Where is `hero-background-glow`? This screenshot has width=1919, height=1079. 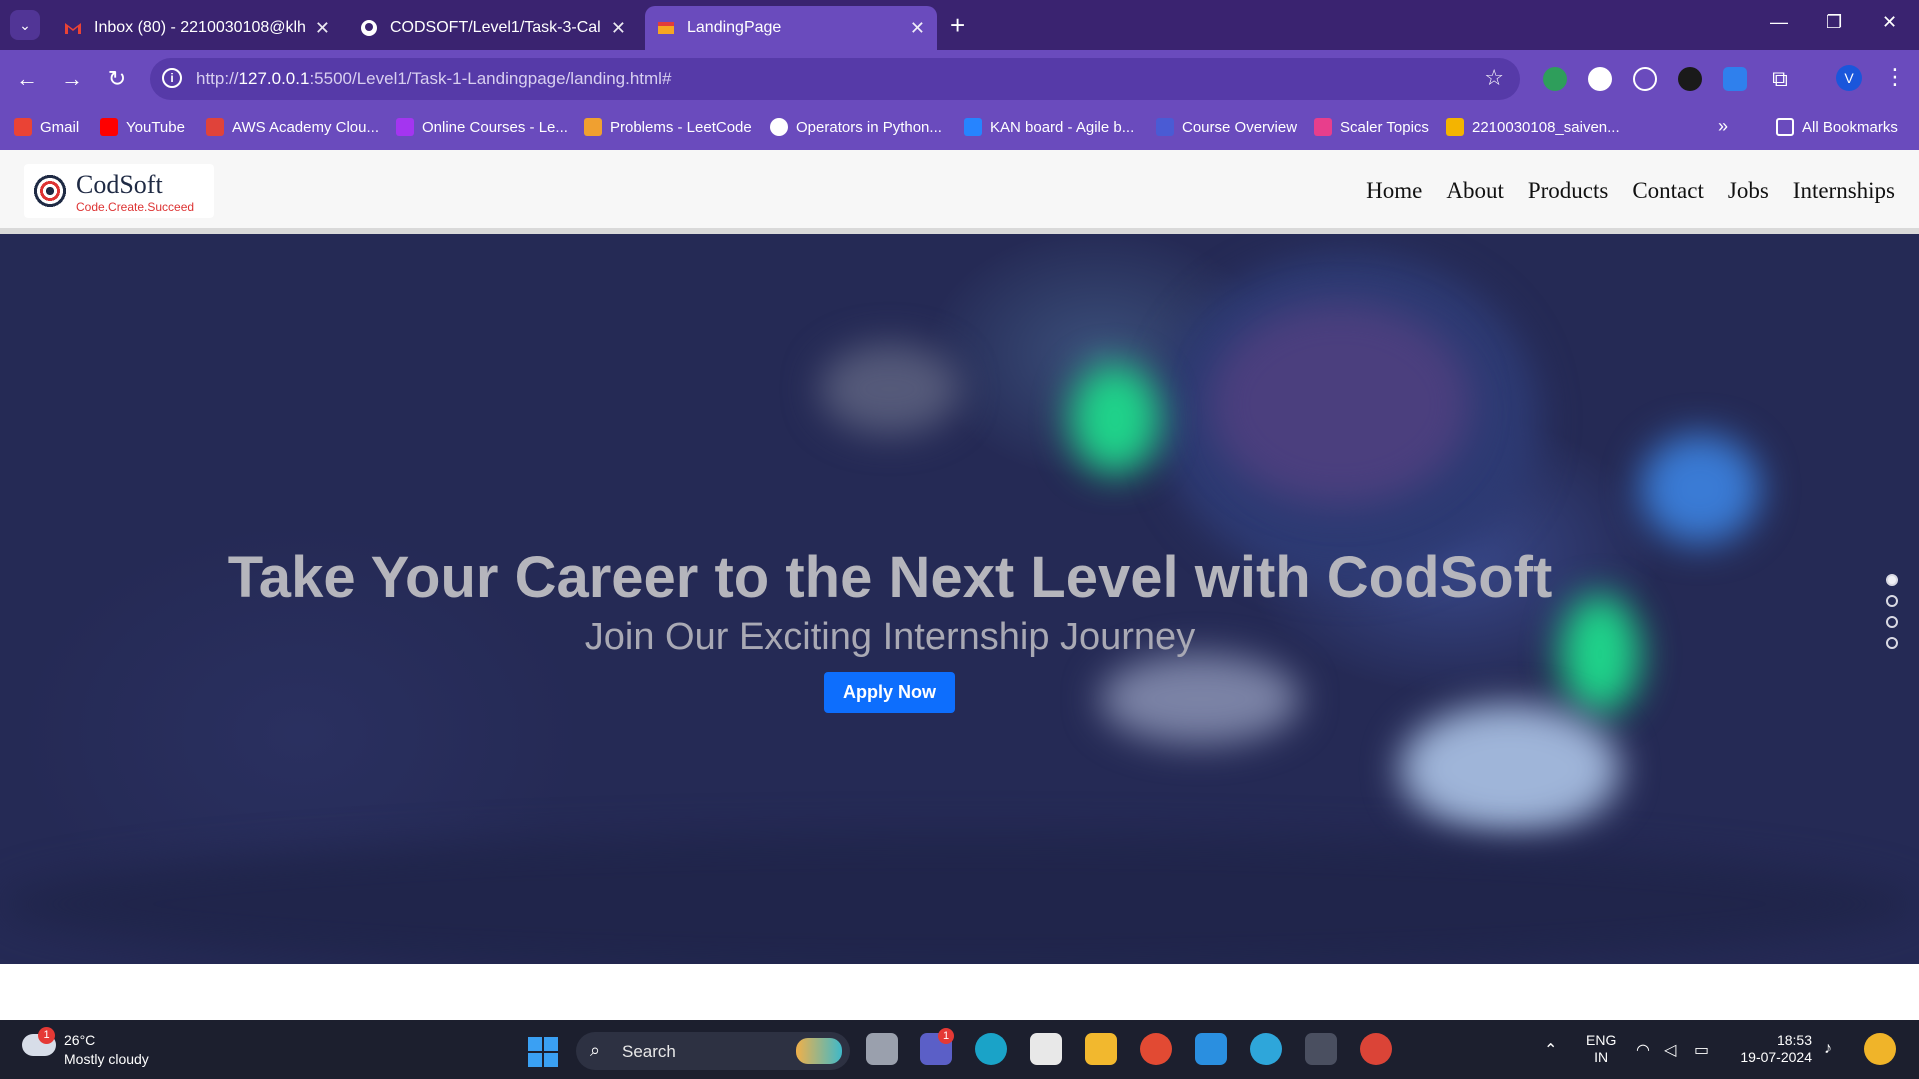
hero-background-glow is located at coordinates (1700, 489).